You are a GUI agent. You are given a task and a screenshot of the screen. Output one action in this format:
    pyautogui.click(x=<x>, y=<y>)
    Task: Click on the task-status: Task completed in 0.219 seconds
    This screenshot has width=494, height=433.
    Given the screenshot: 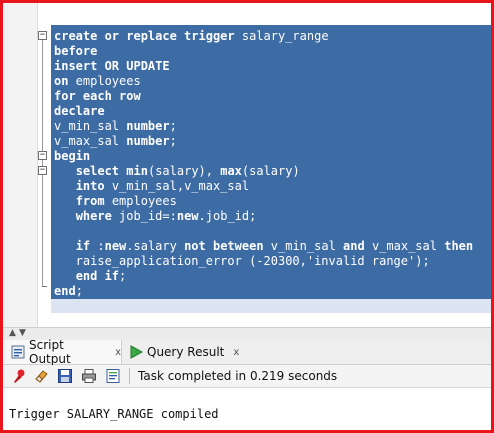 What is the action you would take?
    pyautogui.click(x=238, y=376)
    